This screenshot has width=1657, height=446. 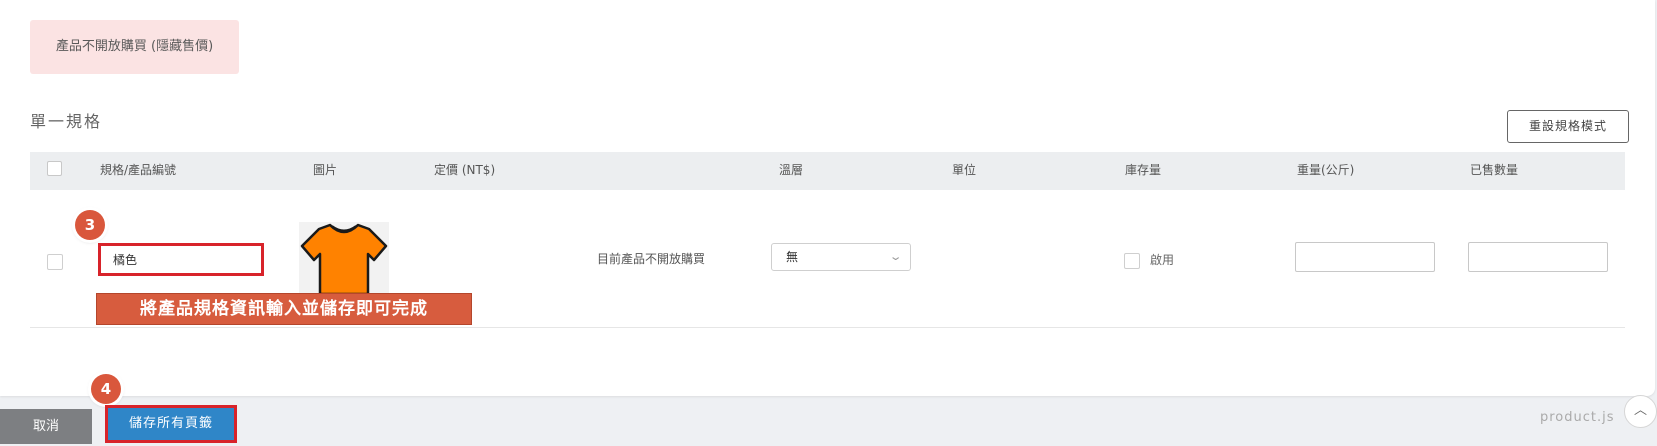 What do you see at coordinates (344, 259) in the screenshot?
I see `orange-tshirt-icon` at bounding box center [344, 259].